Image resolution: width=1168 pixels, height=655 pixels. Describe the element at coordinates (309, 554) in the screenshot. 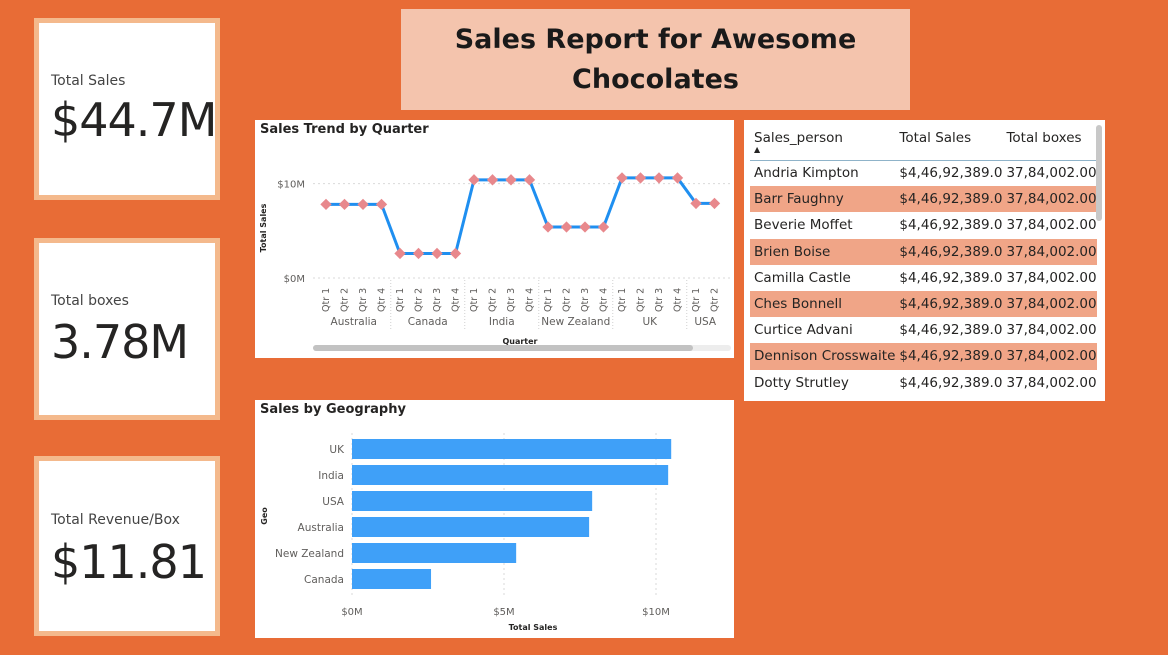

I see `y-tick-label: New Zealand` at that location.